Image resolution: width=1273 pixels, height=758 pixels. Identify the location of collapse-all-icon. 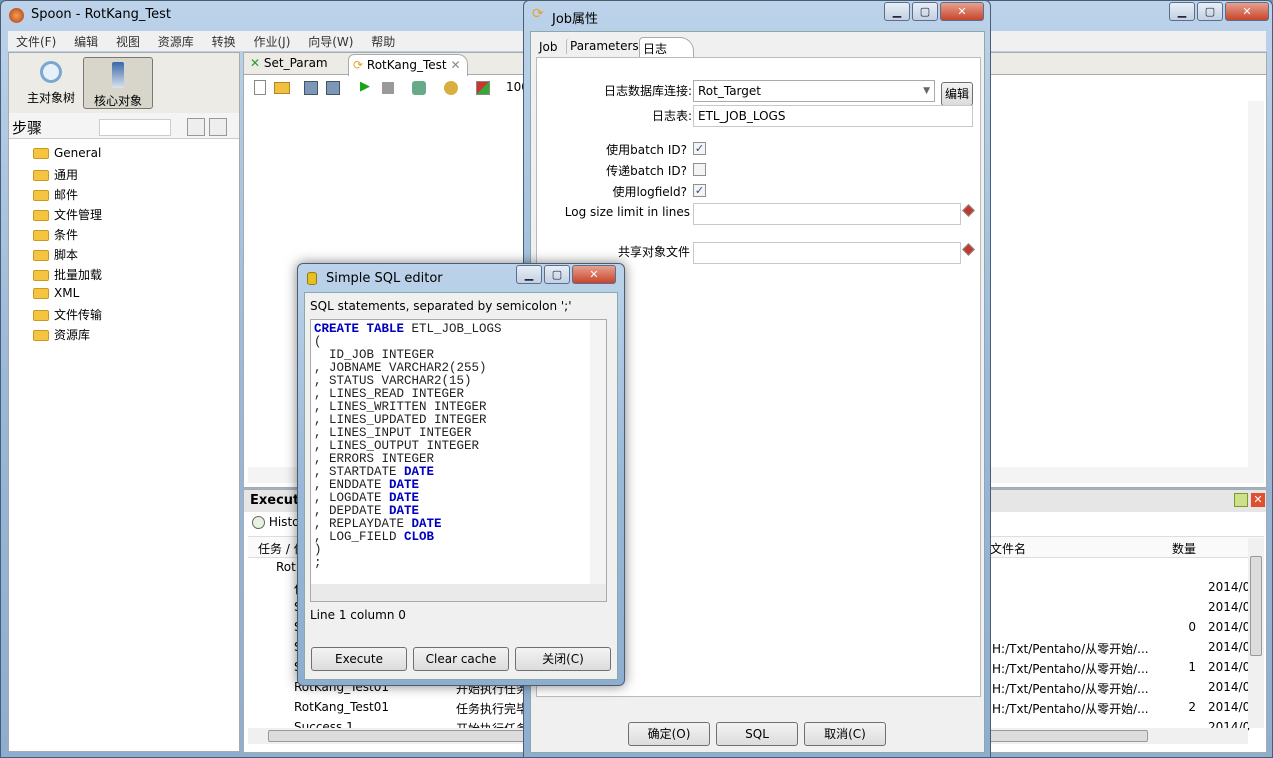
(218, 127).